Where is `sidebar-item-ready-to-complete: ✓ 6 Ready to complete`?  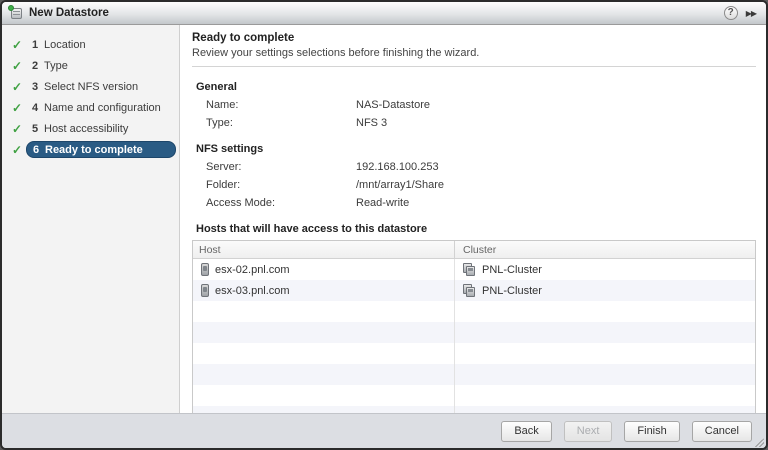
sidebar-item-ready-to-complete: ✓ 6 Ready to complete is located at coordinates (90, 149).